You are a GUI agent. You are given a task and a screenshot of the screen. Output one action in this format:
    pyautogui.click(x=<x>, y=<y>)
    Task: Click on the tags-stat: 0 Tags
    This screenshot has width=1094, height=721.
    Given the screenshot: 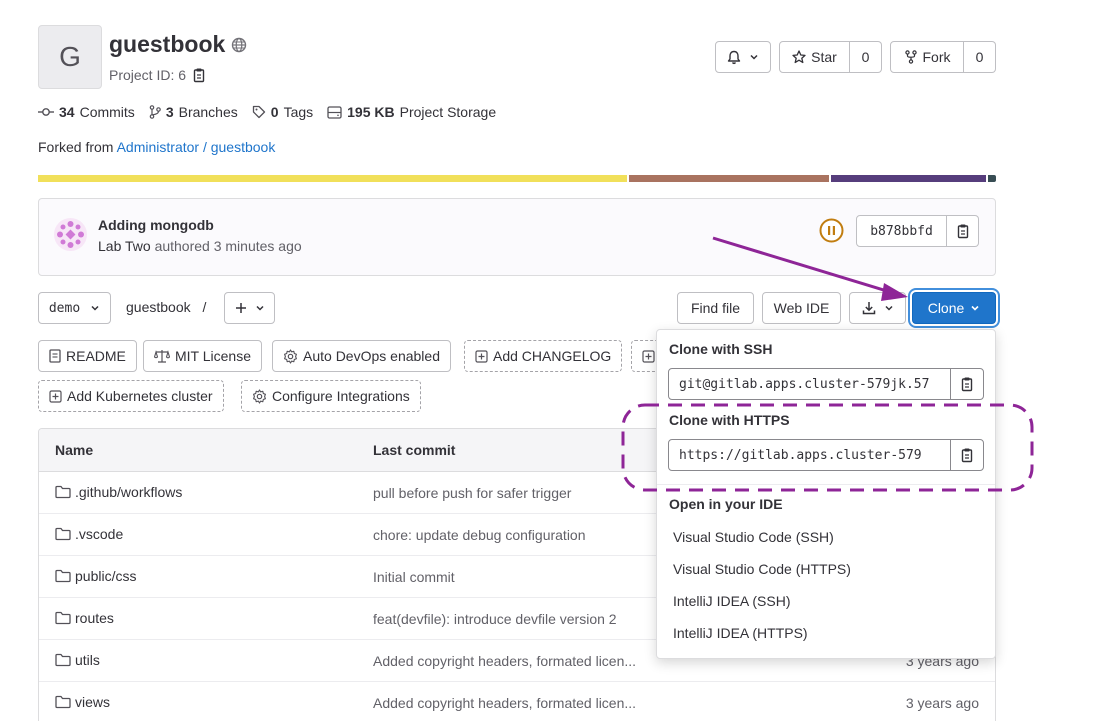 What is the action you would take?
    pyautogui.click(x=282, y=112)
    